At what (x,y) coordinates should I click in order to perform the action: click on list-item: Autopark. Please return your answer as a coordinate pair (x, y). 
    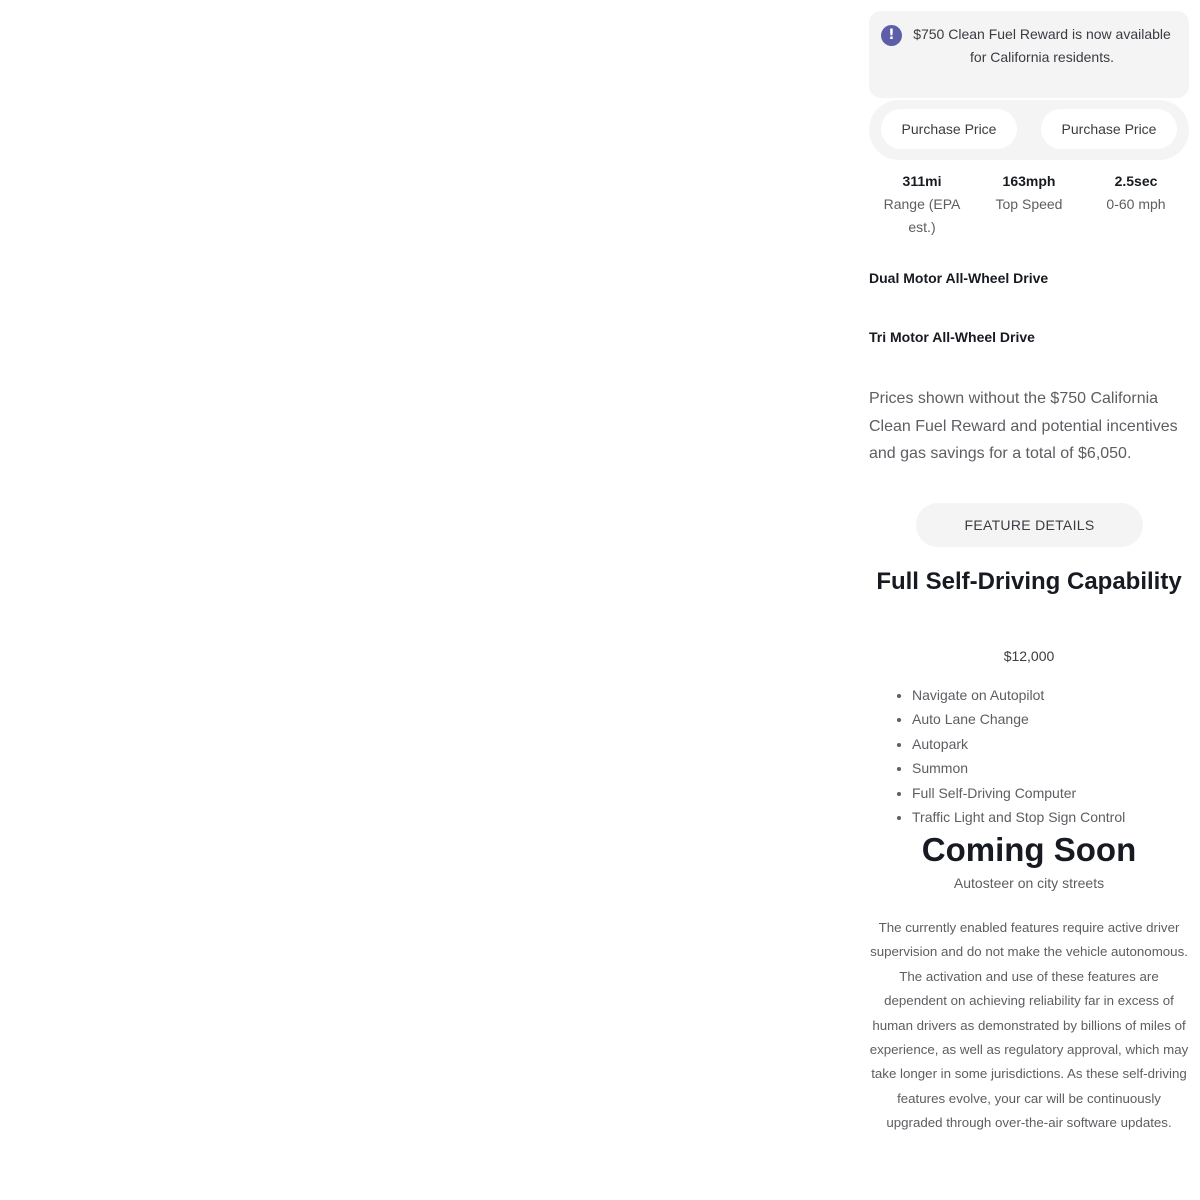
    Looking at the image, I should click on (1018, 744).